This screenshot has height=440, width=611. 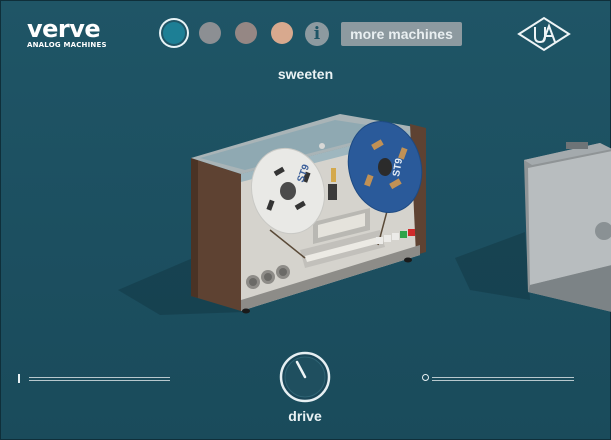 I want to click on lever-gold, so click(x=333, y=175).